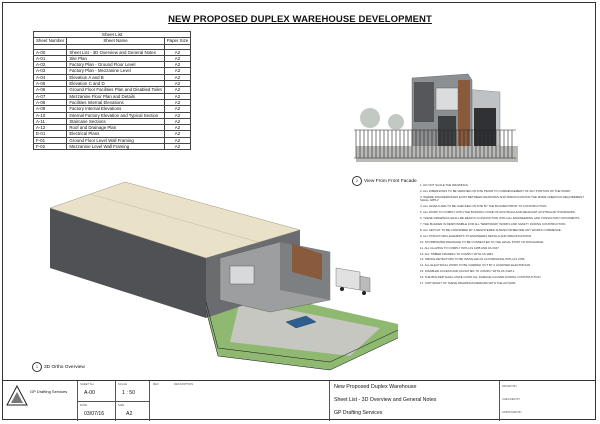  What do you see at coordinates (64, 367) in the screenshot?
I see `ortho-view-label: 3D Ortho Overview` at bounding box center [64, 367].